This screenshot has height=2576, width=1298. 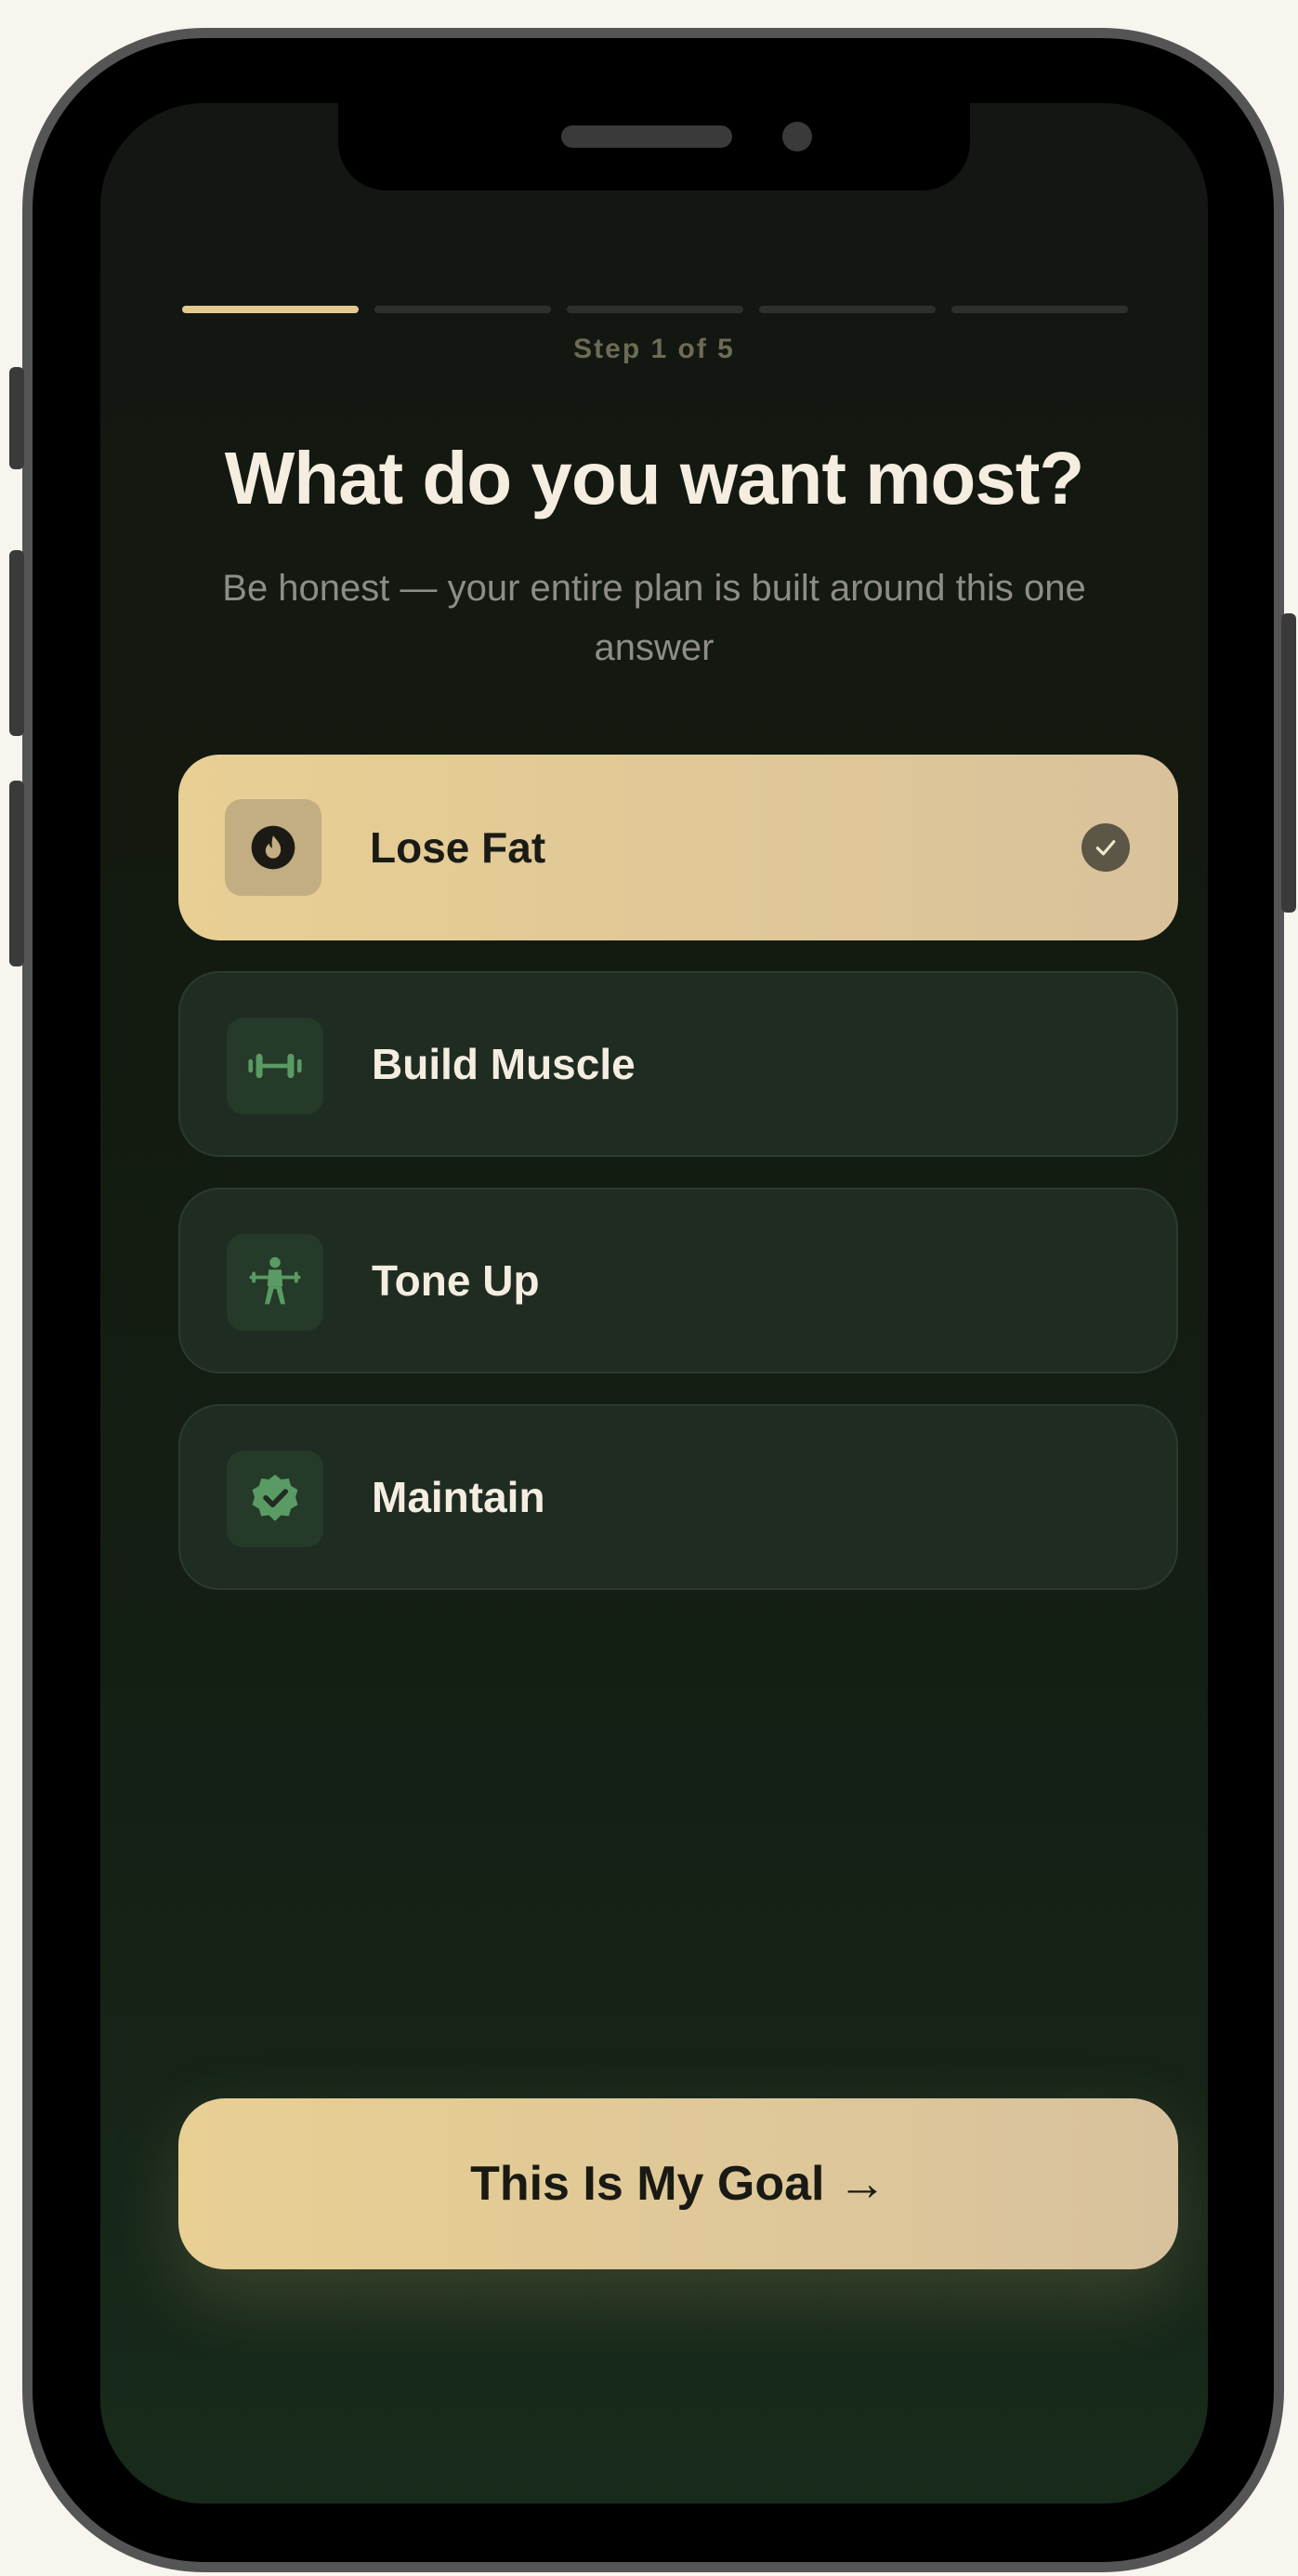 I want to click on flame-icon, so click(x=273, y=847).